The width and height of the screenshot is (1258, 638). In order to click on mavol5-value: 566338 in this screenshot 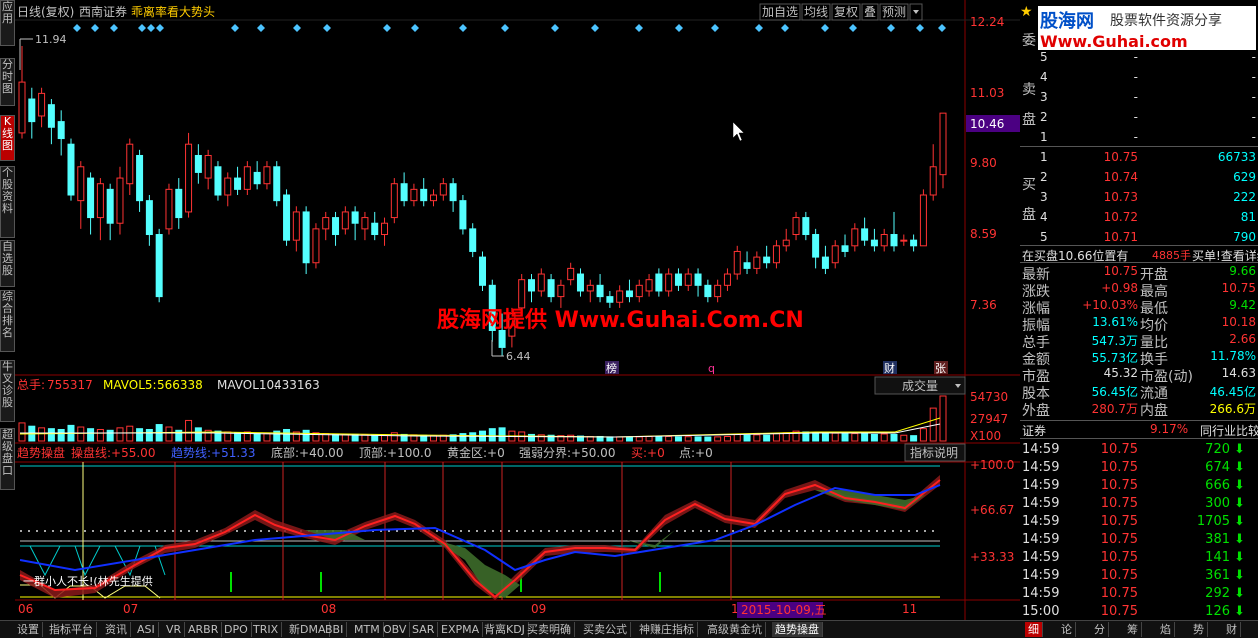, I will do `click(180, 385)`.